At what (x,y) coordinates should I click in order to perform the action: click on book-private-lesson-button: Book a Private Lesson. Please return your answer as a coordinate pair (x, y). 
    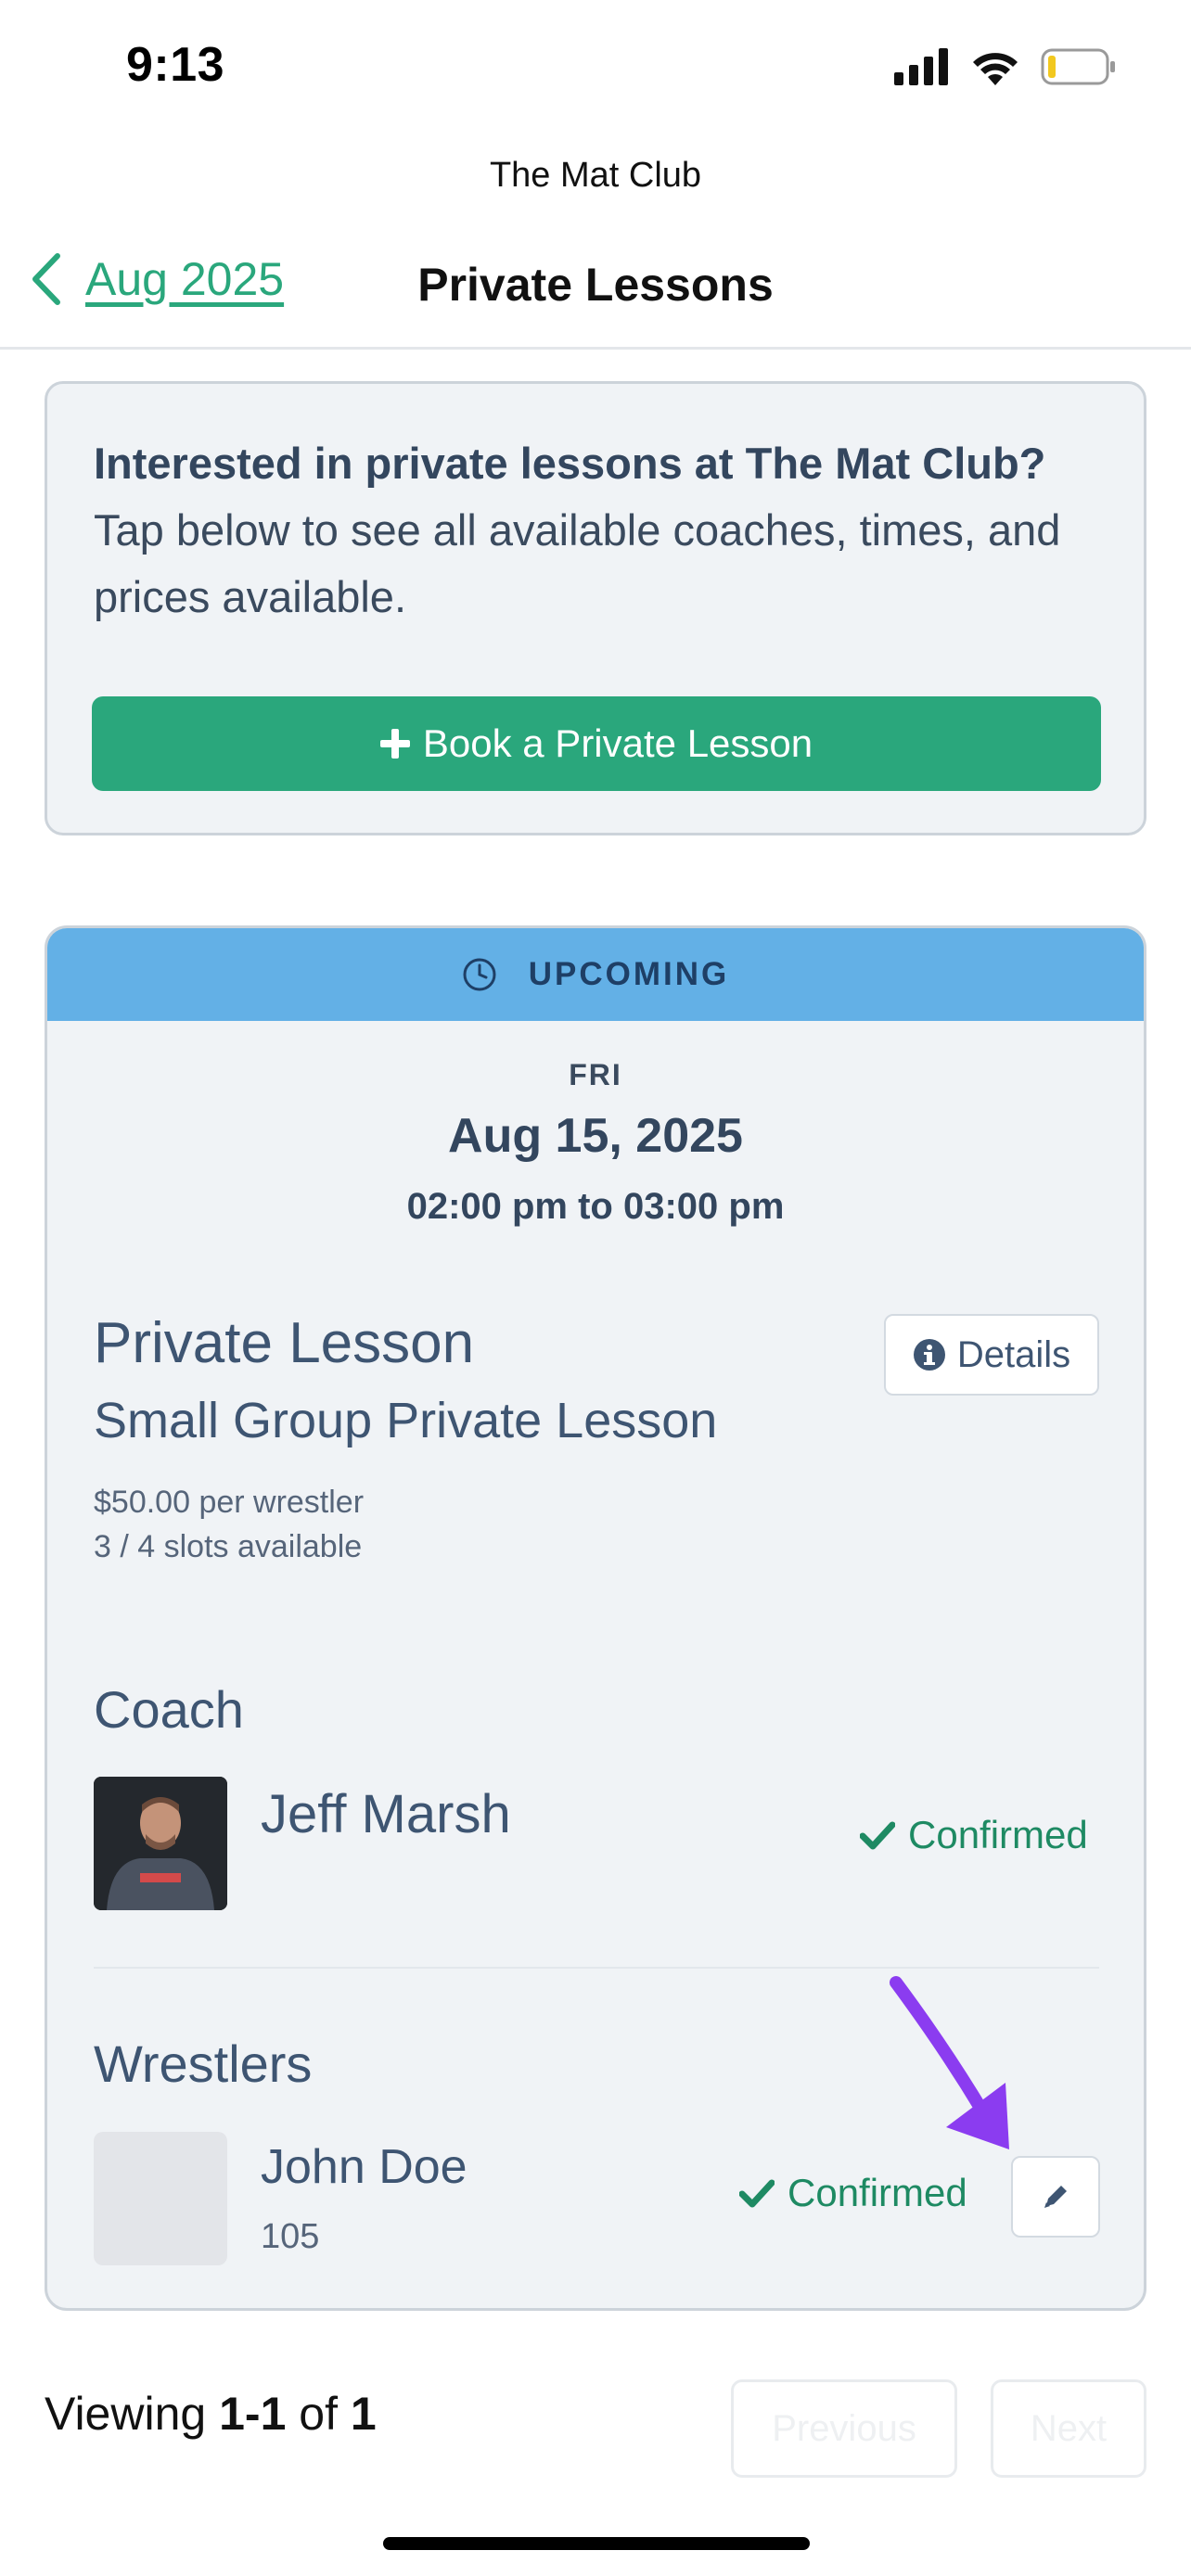
    Looking at the image, I should click on (597, 743).